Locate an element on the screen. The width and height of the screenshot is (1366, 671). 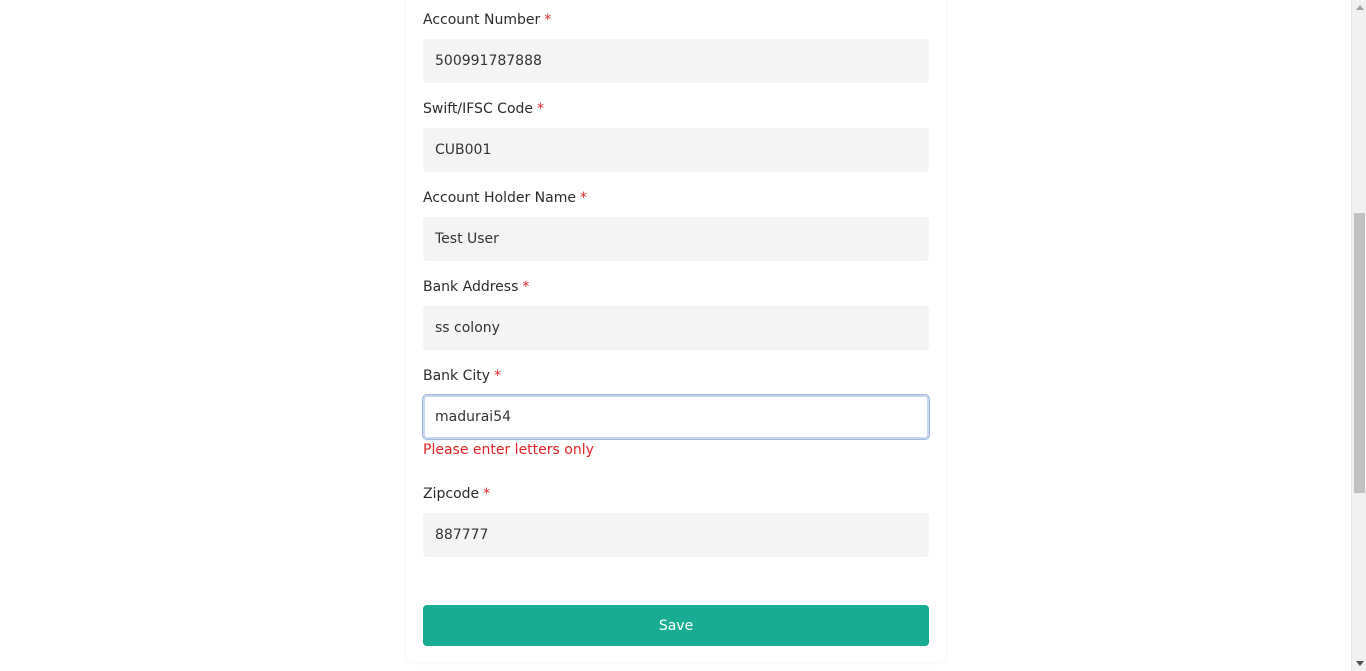
bank-address-label-text: Bank Address is located at coordinates (471, 287).